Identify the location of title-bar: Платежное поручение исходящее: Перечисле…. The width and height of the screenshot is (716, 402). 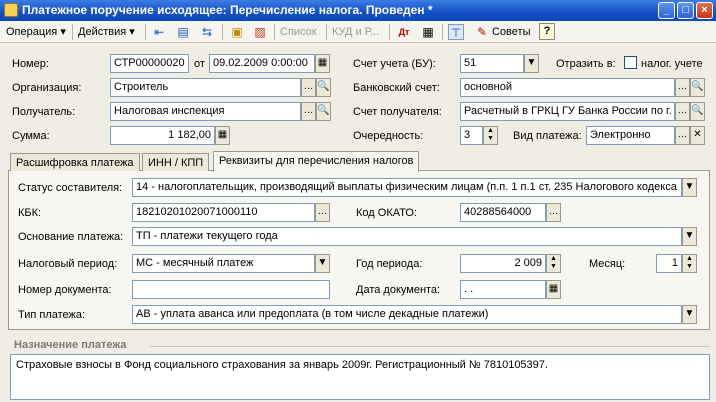
(358, 10).